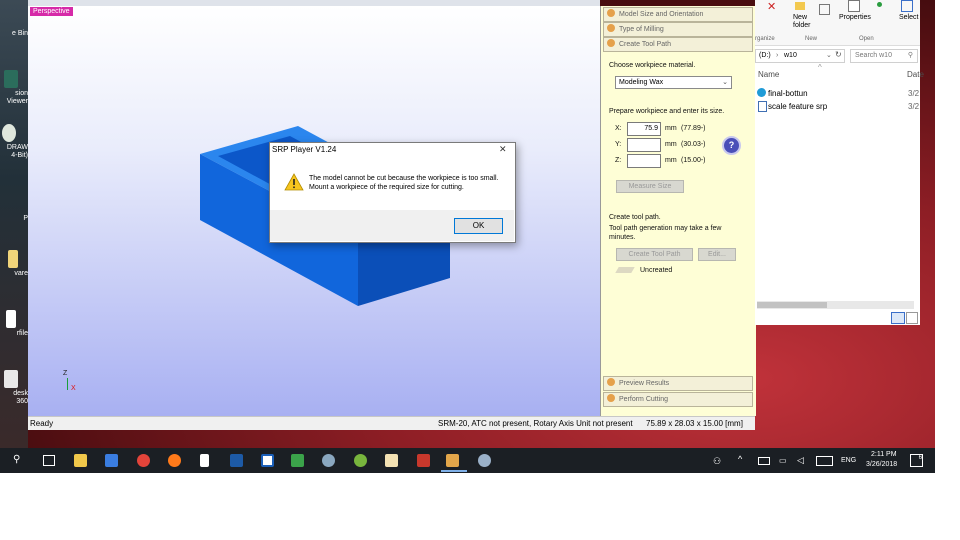  What do you see at coordinates (65, 373) in the screenshot?
I see `axis-z-label: Z` at bounding box center [65, 373].